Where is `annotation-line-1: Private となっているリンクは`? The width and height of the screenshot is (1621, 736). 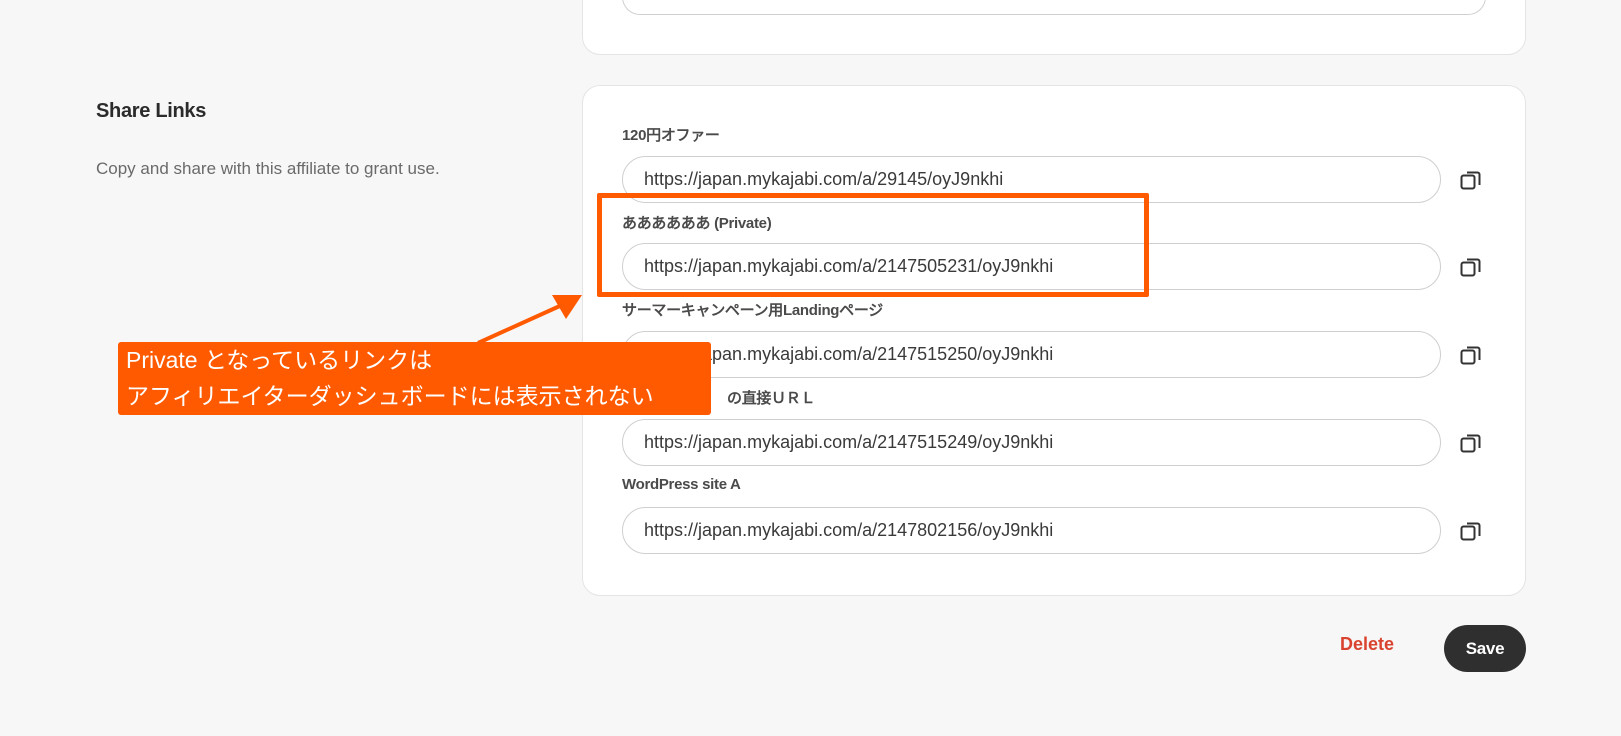
annotation-line-1: Private となっているリンクは is located at coordinates (279, 360).